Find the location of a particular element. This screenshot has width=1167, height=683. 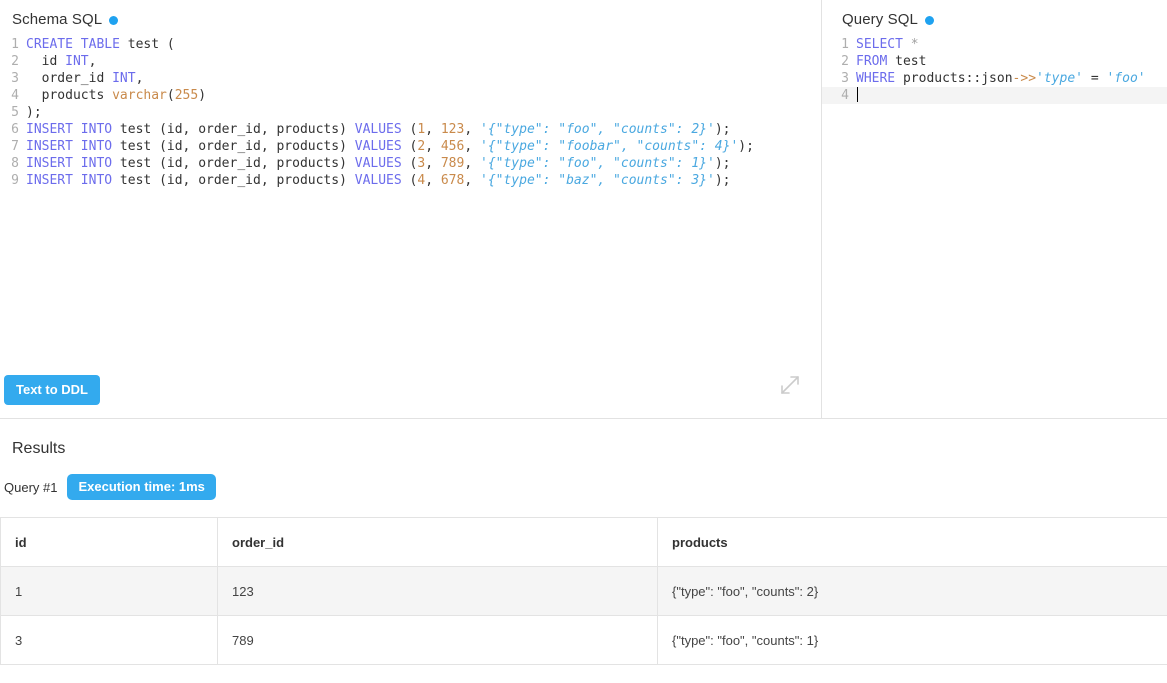

text-cursor is located at coordinates (857, 94).